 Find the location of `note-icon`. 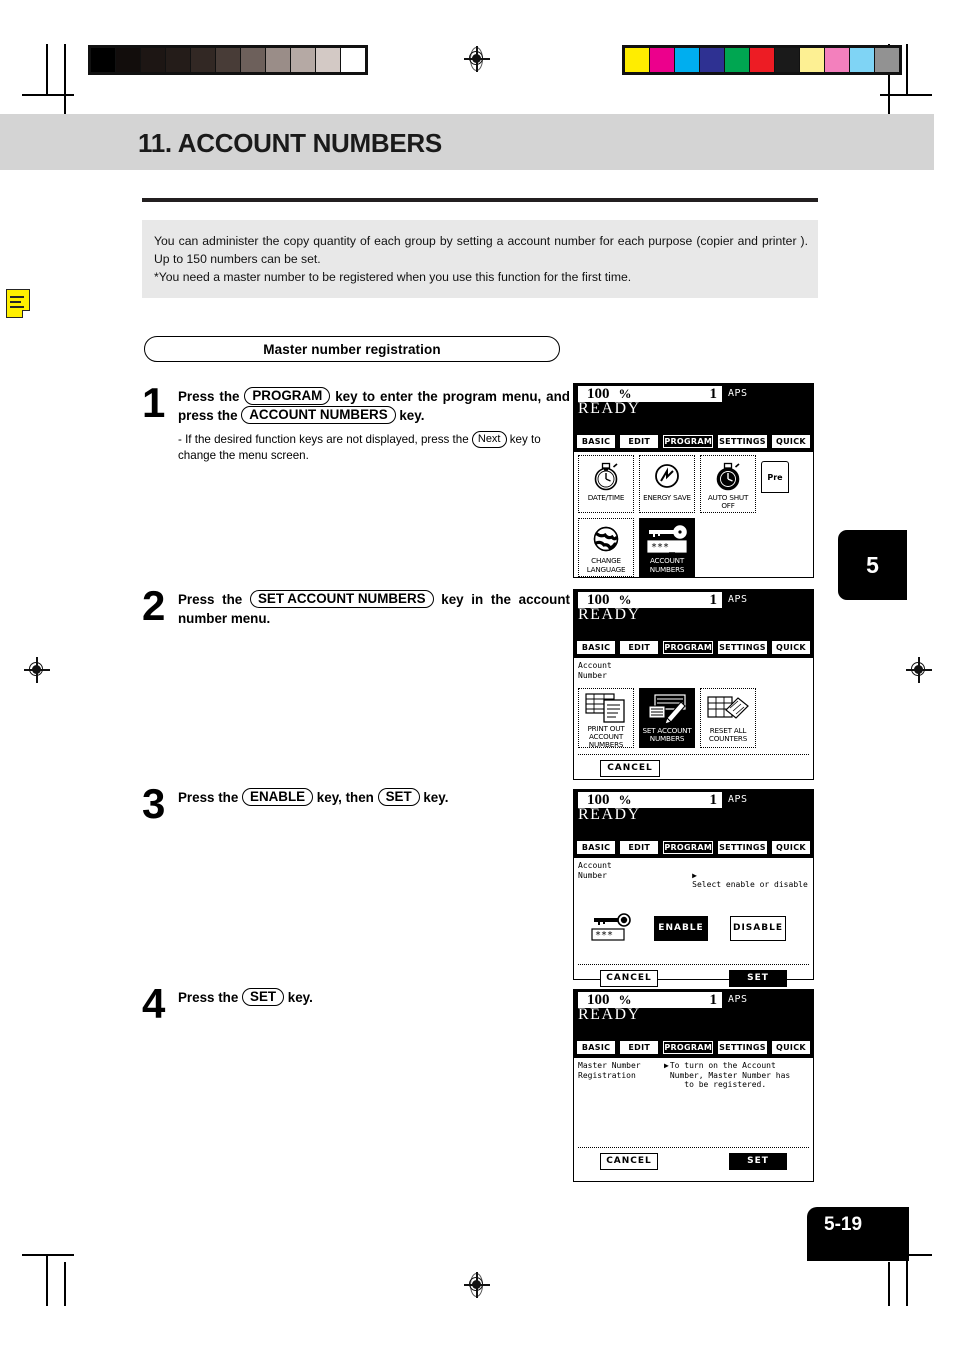

note-icon is located at coordinates (19, 305).